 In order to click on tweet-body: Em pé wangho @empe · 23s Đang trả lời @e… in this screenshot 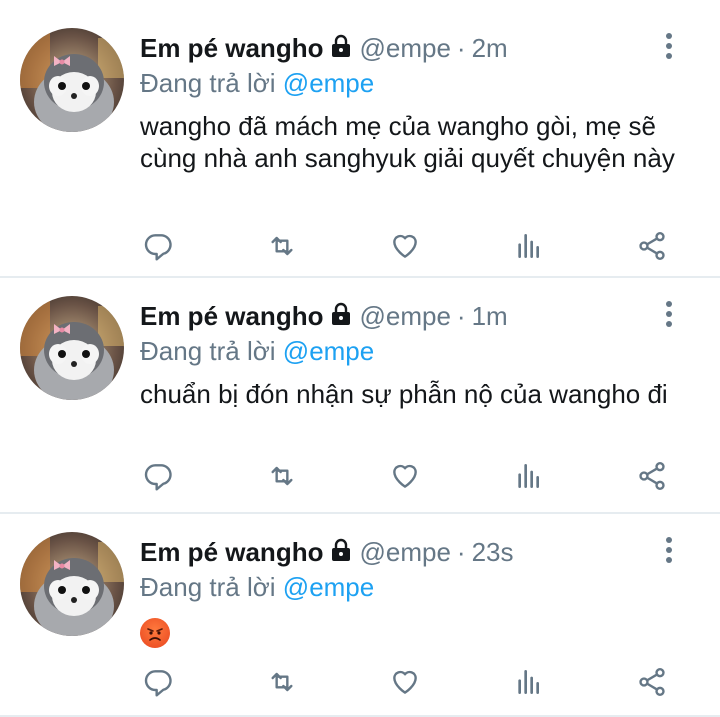, I will do `click(420, 594)`.